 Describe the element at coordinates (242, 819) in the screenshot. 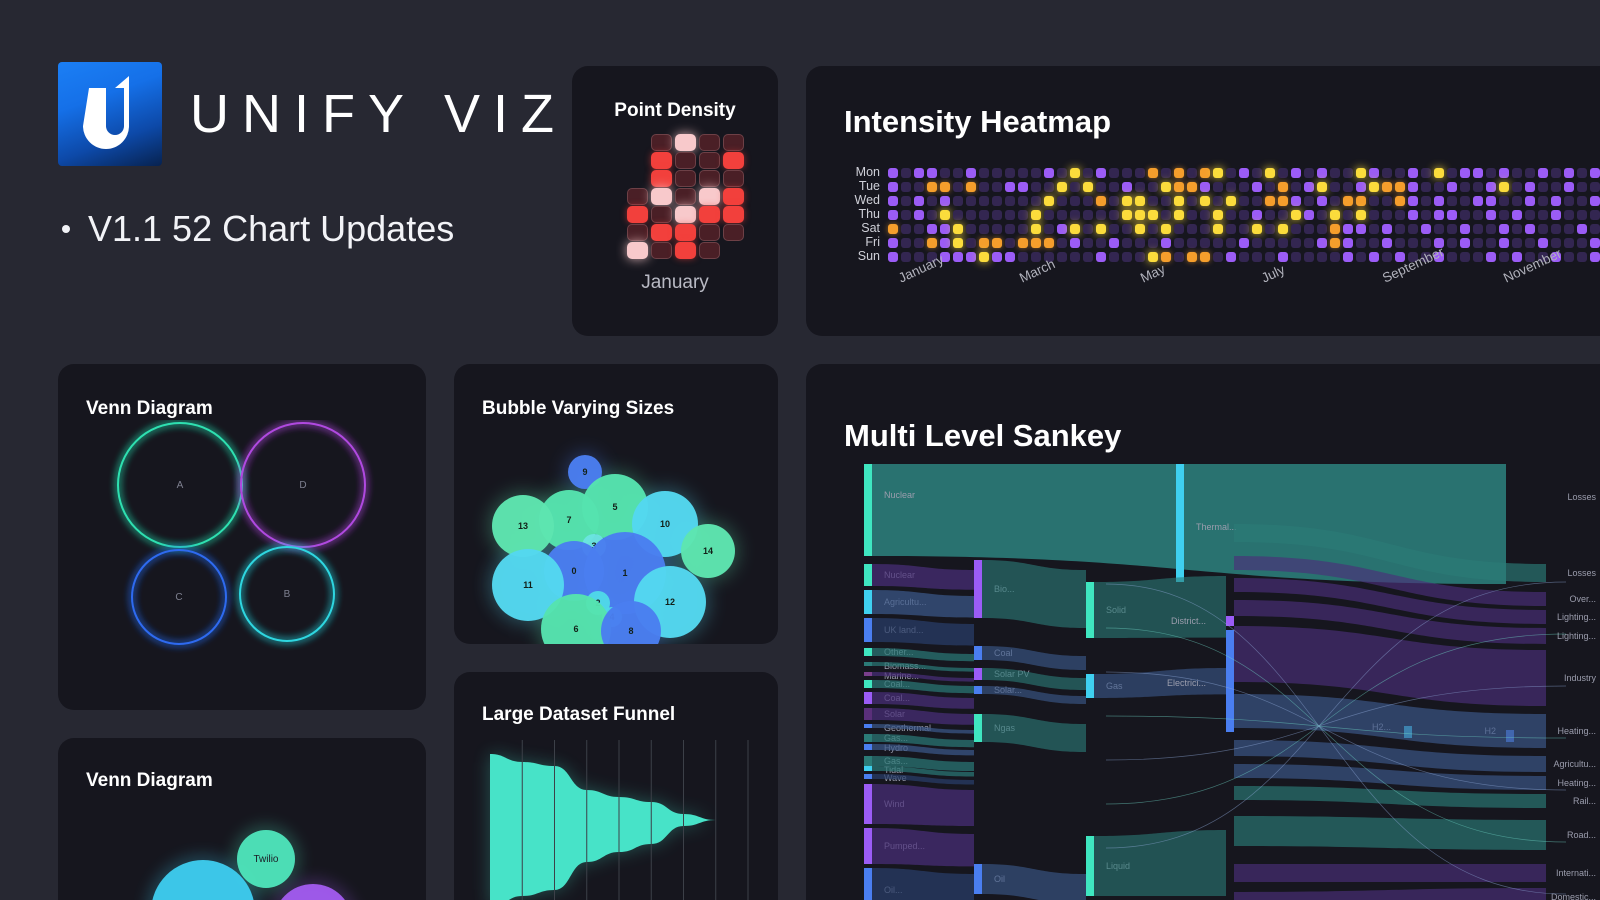

I see `card-venn-diagram-filled: Venn Diagram Twilio` at that location.